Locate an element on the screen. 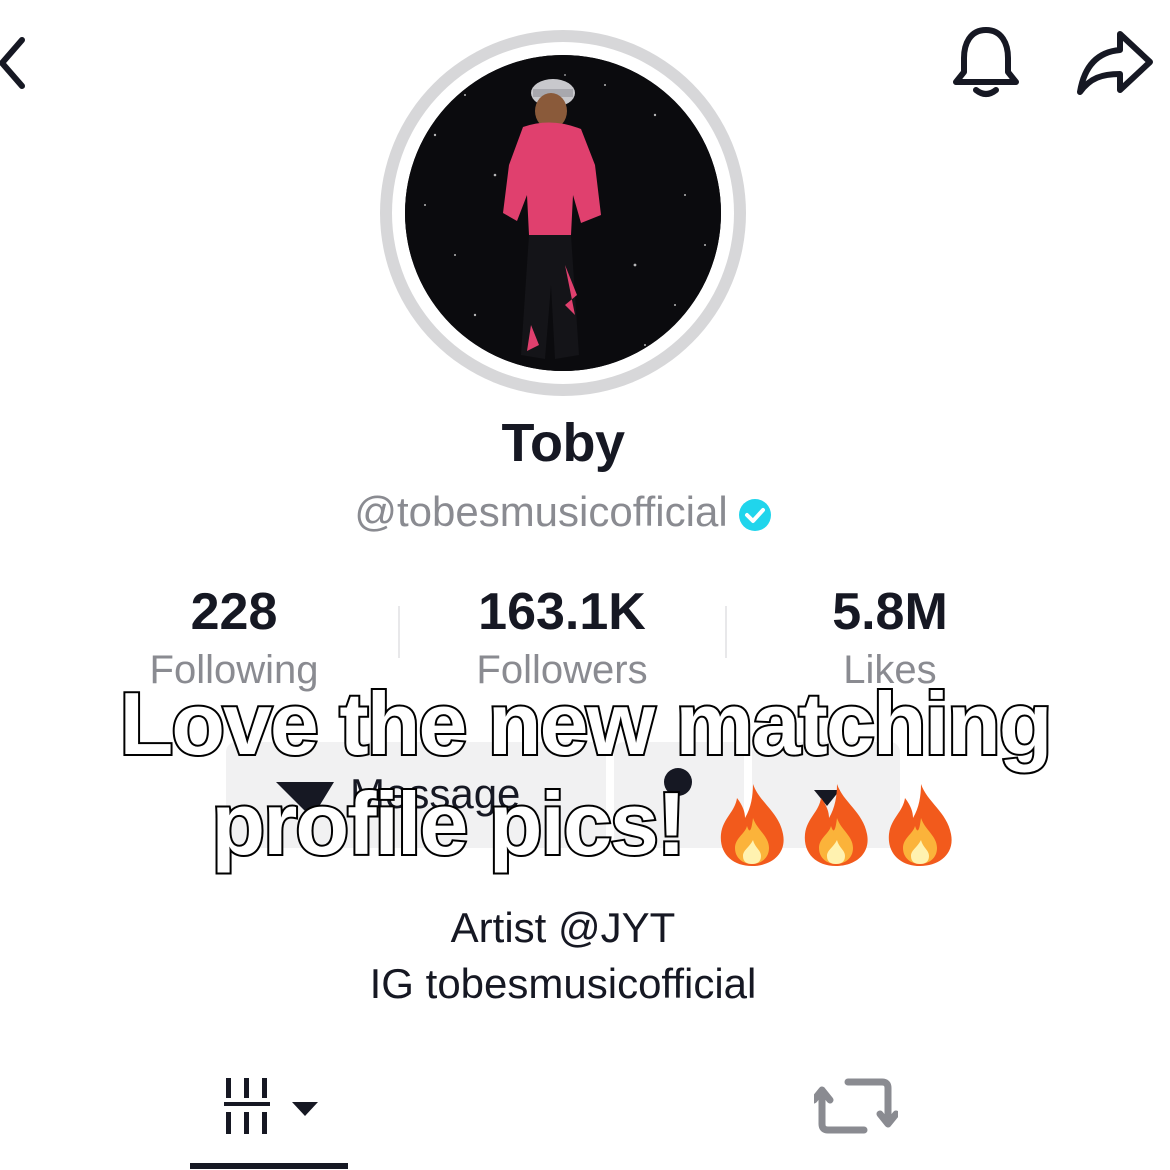 This screenshot has width=1170, height=1170. back-icon is located at coordinates (12, 63).